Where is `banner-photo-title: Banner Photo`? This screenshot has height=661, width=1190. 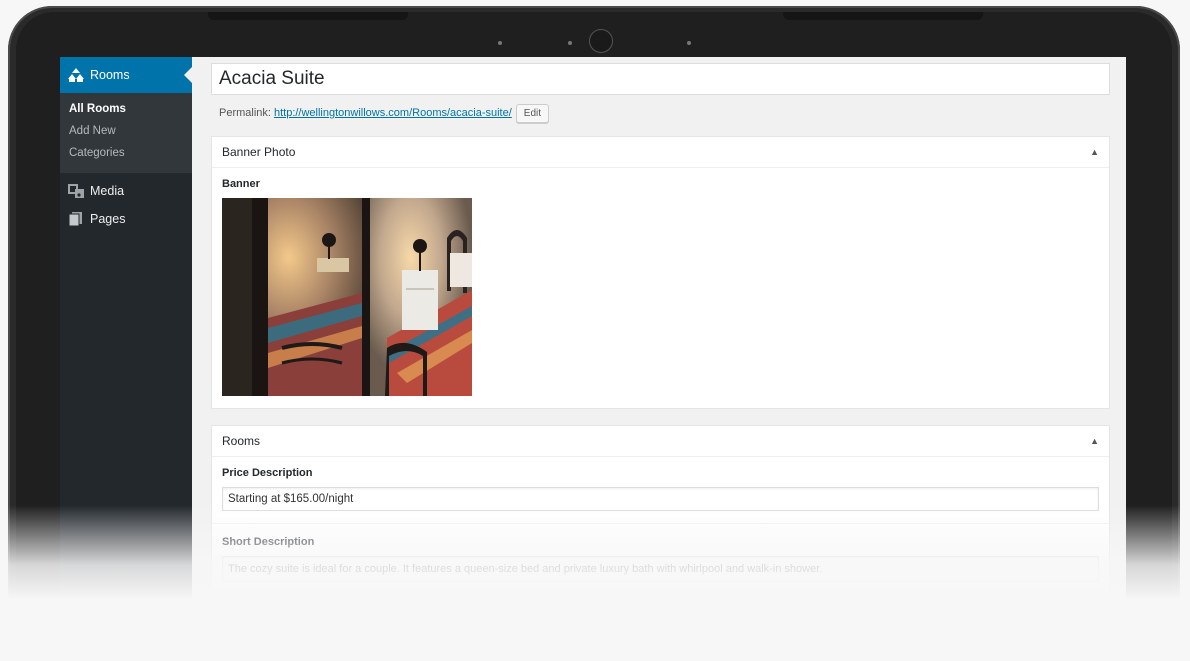 banner-photo-title: Banner Photo is located at coordinates (259, 152).